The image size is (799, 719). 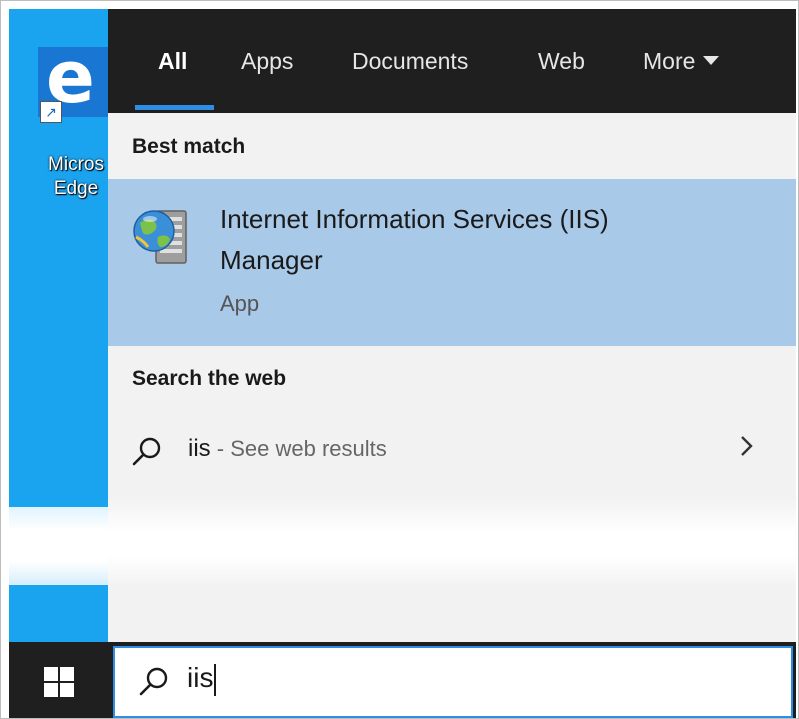 I want to click on iis-manager-icon, so click(x=160, y=237).